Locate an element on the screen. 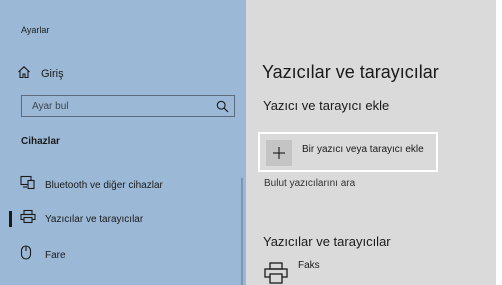 The image size is (502, 285). window-edge is located at coordinates (499, 142).